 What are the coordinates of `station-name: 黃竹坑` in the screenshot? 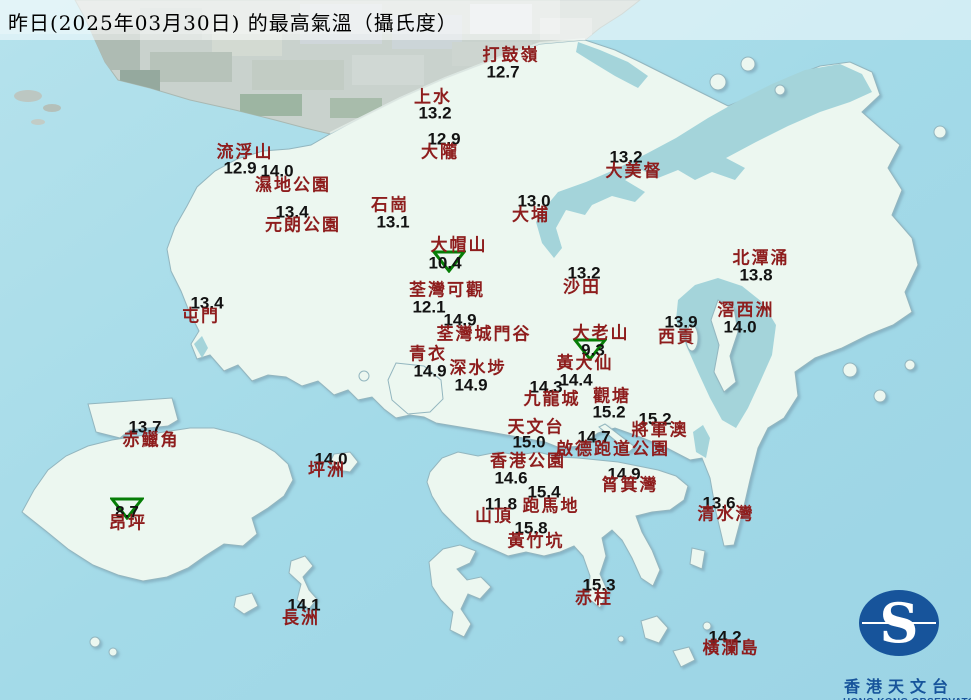 It's located at (536, 541).